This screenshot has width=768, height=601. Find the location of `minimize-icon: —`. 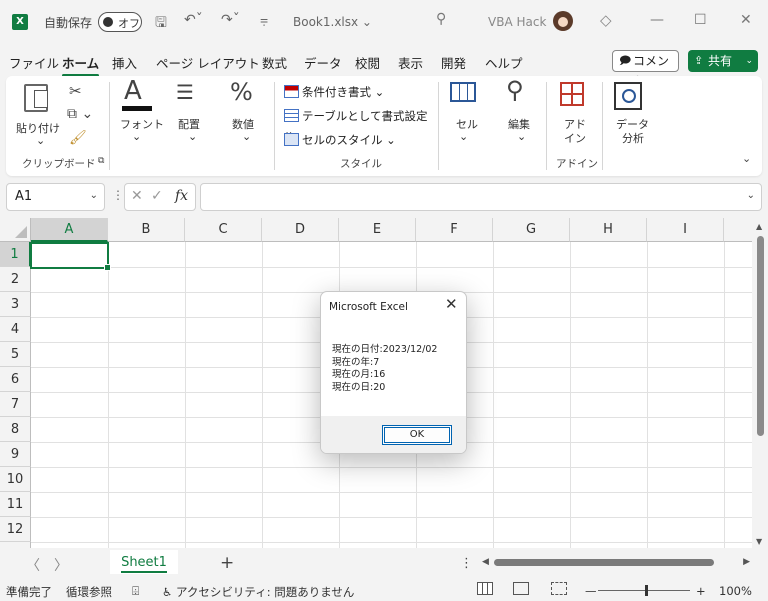

minimize-icon: — is located at coordinates (657, 20).